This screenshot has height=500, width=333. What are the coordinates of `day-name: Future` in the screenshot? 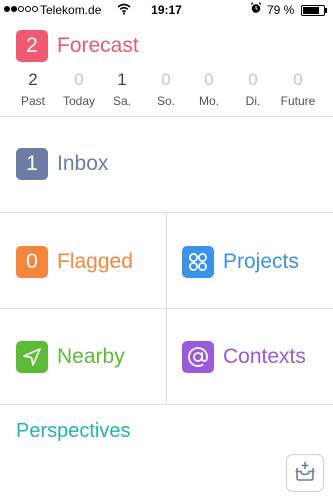 It's located at (298, 101).